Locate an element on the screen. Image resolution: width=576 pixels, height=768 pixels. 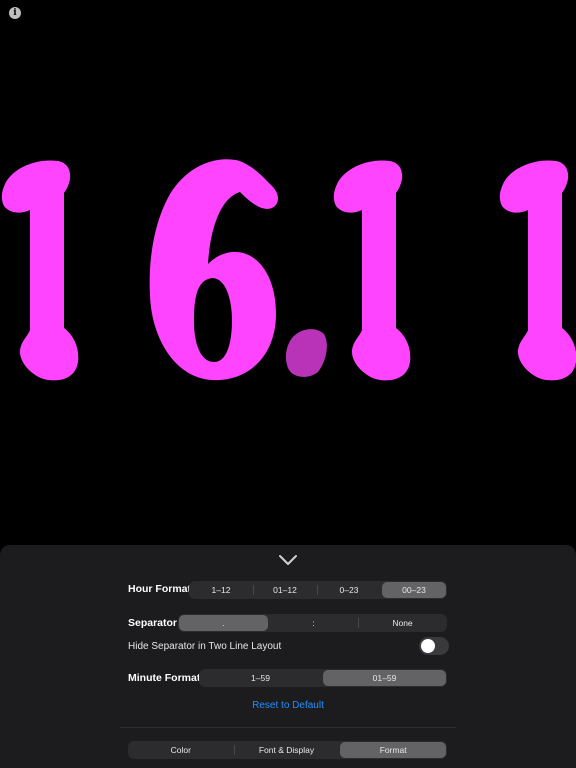
hide-separator-toggle is located at coordinates (434, 646).